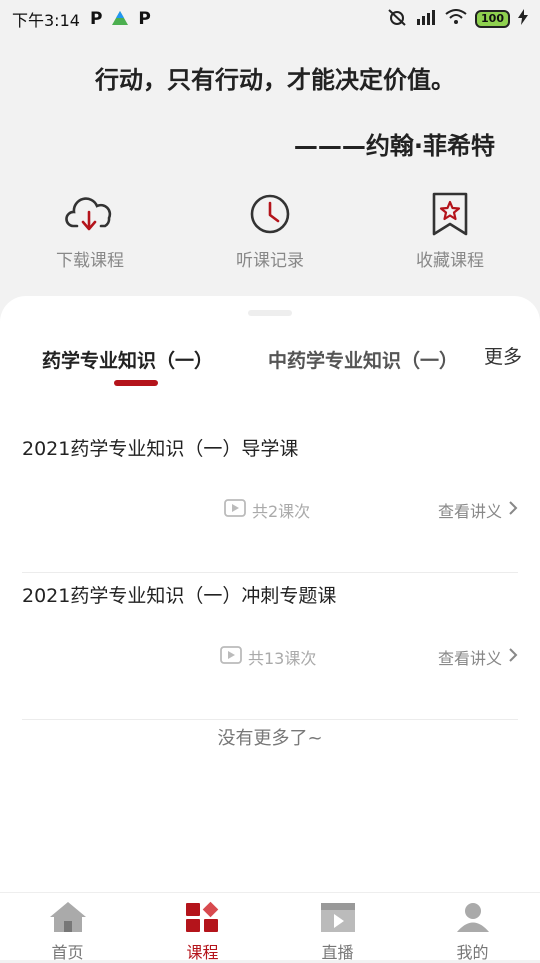  Describe the element at coordinates (364, 359) in the screenshot. I see `tab-tcm-knowledge-1: 中药学专业知识（一）` at that location.